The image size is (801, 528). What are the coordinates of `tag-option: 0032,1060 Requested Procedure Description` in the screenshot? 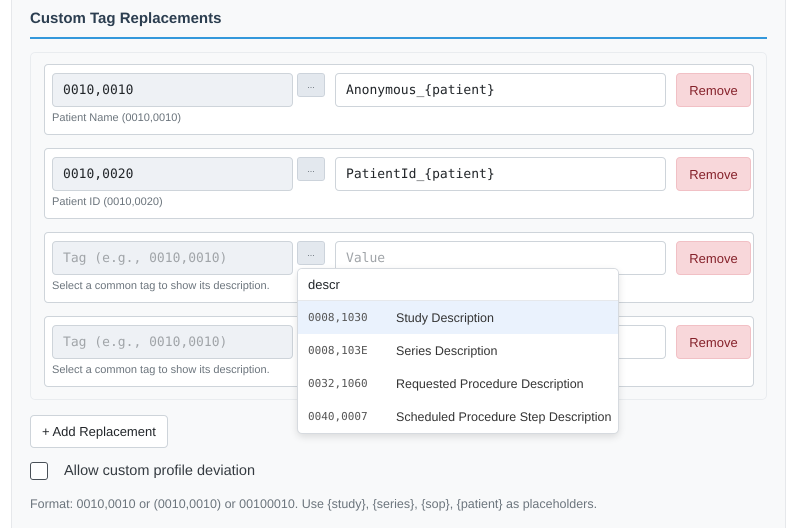 It's located at (458, 383).